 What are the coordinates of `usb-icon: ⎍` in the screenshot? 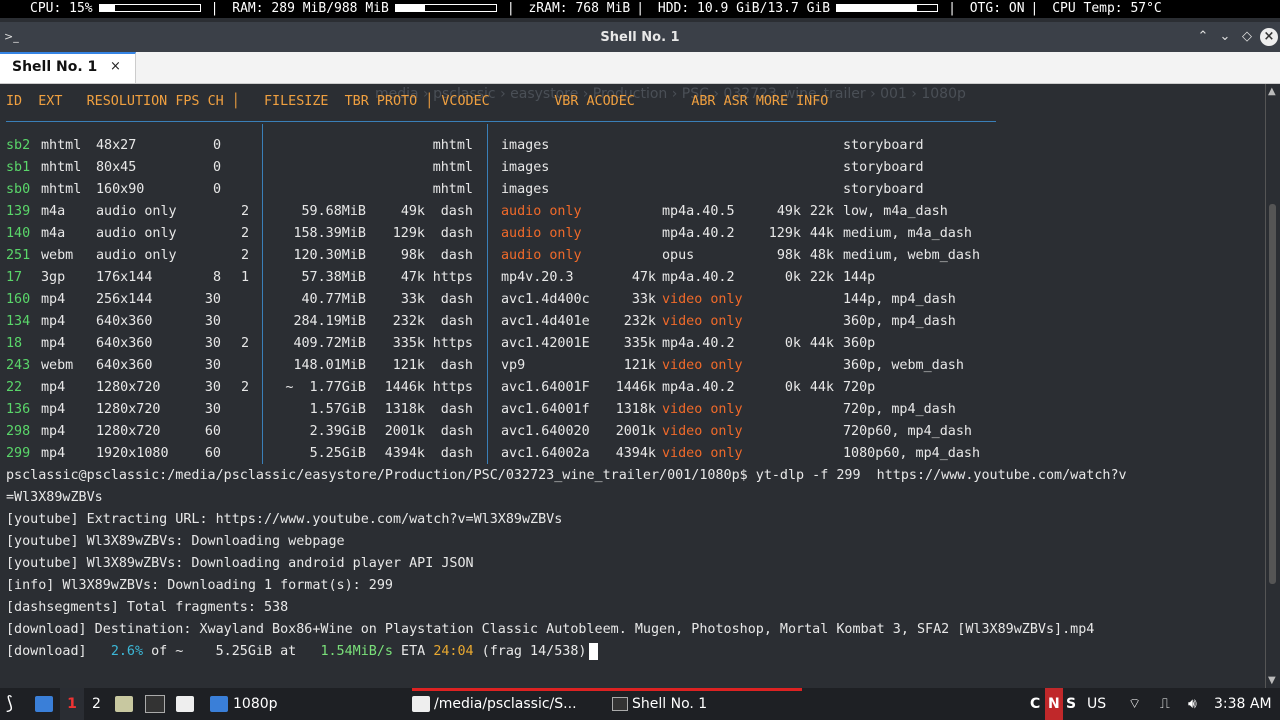 It's located at (1165, 704).